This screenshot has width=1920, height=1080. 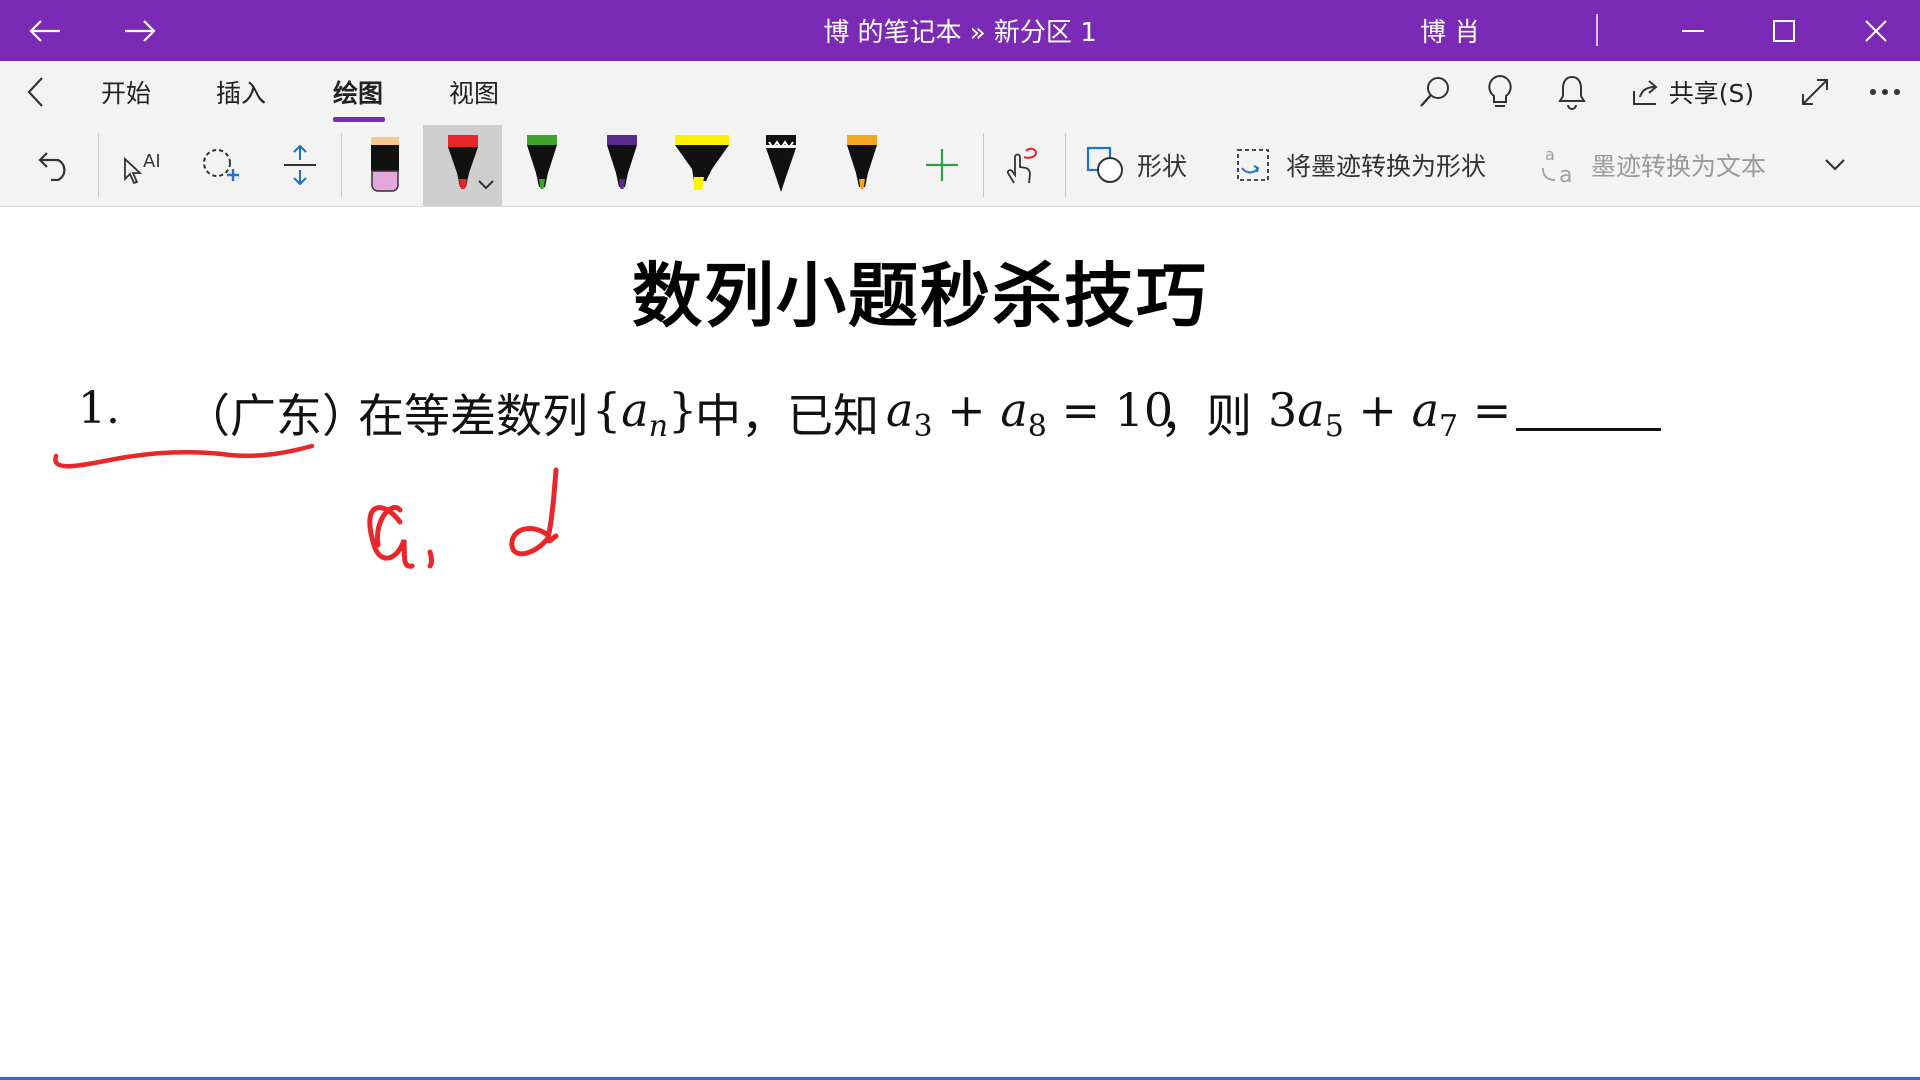 I want to click on ink-underline, so click(x=184, y=456).